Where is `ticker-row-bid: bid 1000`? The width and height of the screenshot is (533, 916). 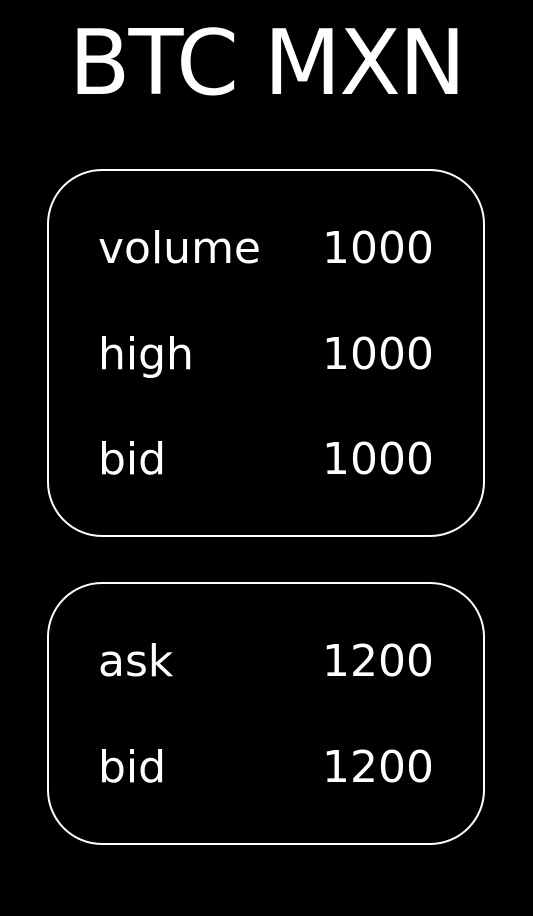 ticker-row-bid: bid 1000 is located at coordinates (266, 460).